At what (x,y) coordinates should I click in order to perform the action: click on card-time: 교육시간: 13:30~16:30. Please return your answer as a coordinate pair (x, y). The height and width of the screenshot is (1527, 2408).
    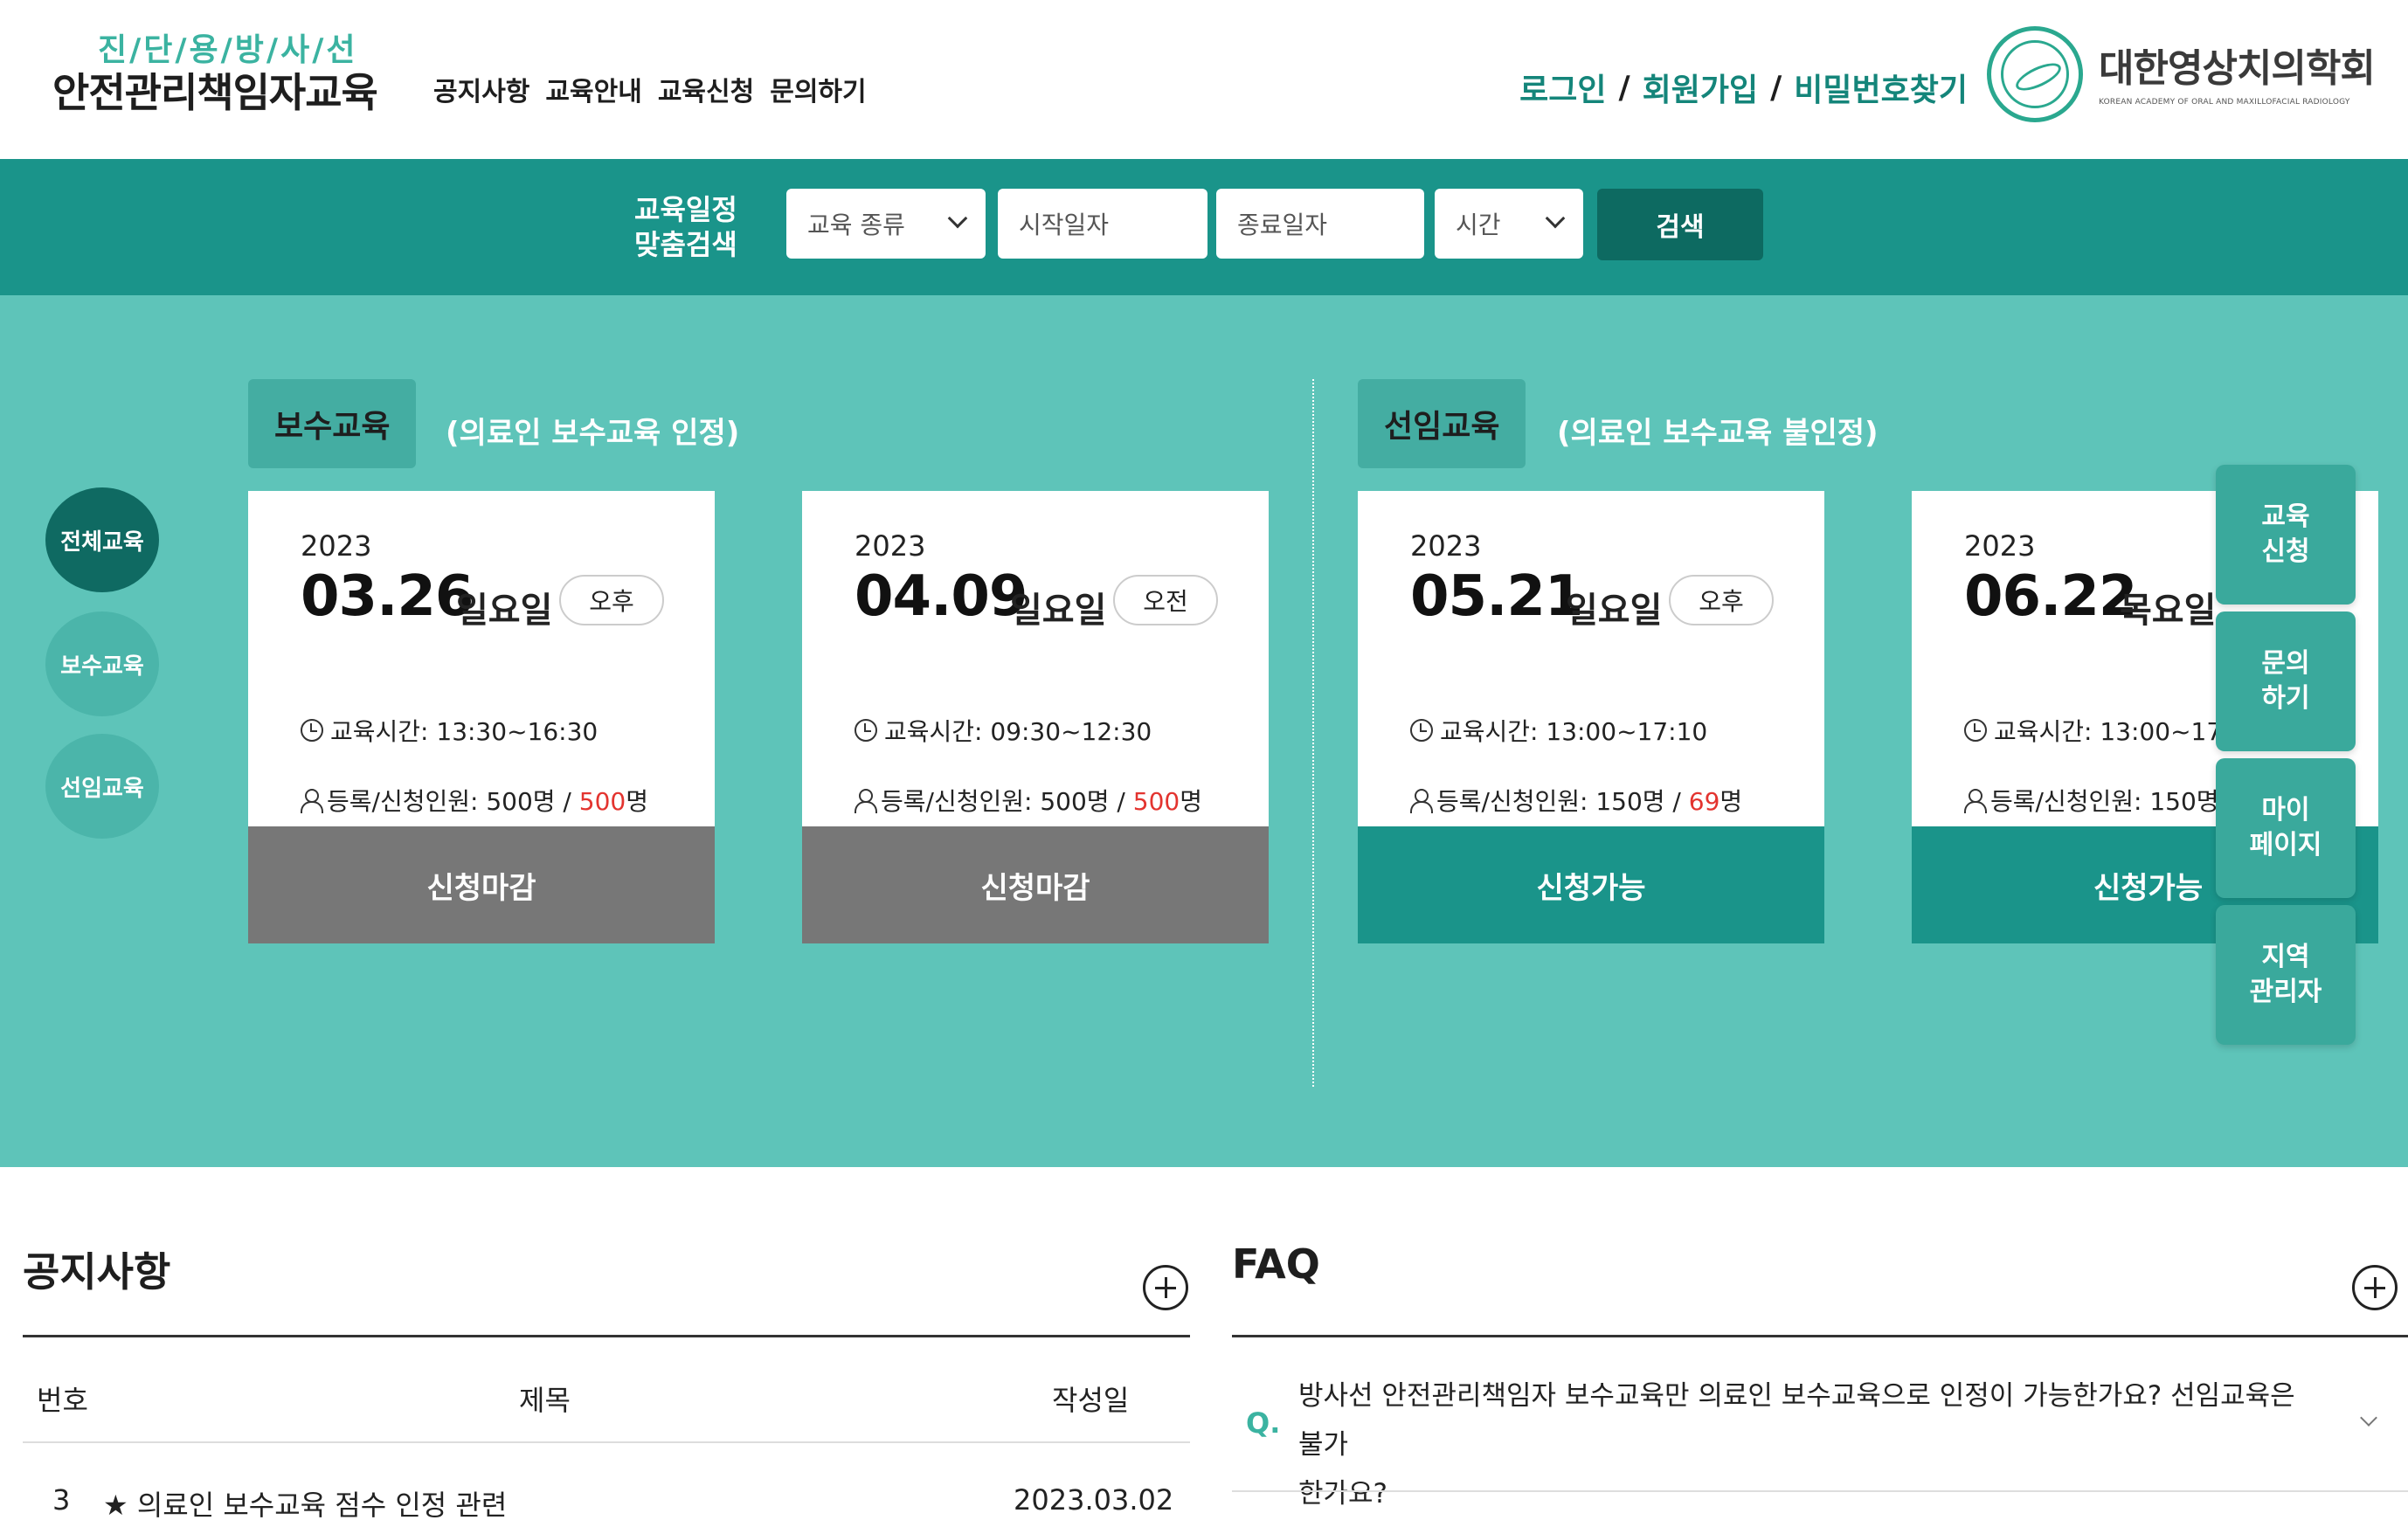
    Looking at the image, I should click on (449, 730).